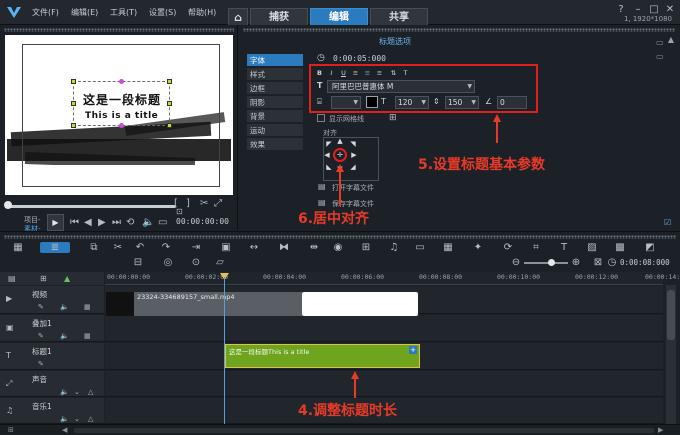 This screenshot has height=435, width=680. What do you see at coordinates (162, 222) in the screenshot?
I see `hd-preview-icon: ▭` at bounding box center [162, 222].